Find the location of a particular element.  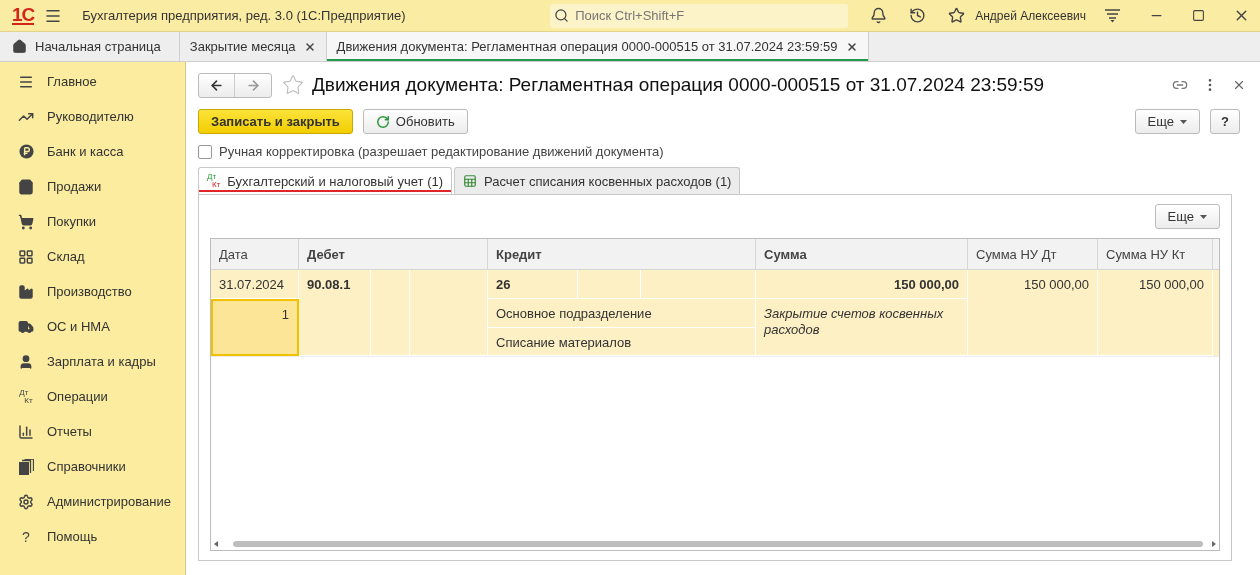

bar-chart-icon is located at coordinates (26, 431).